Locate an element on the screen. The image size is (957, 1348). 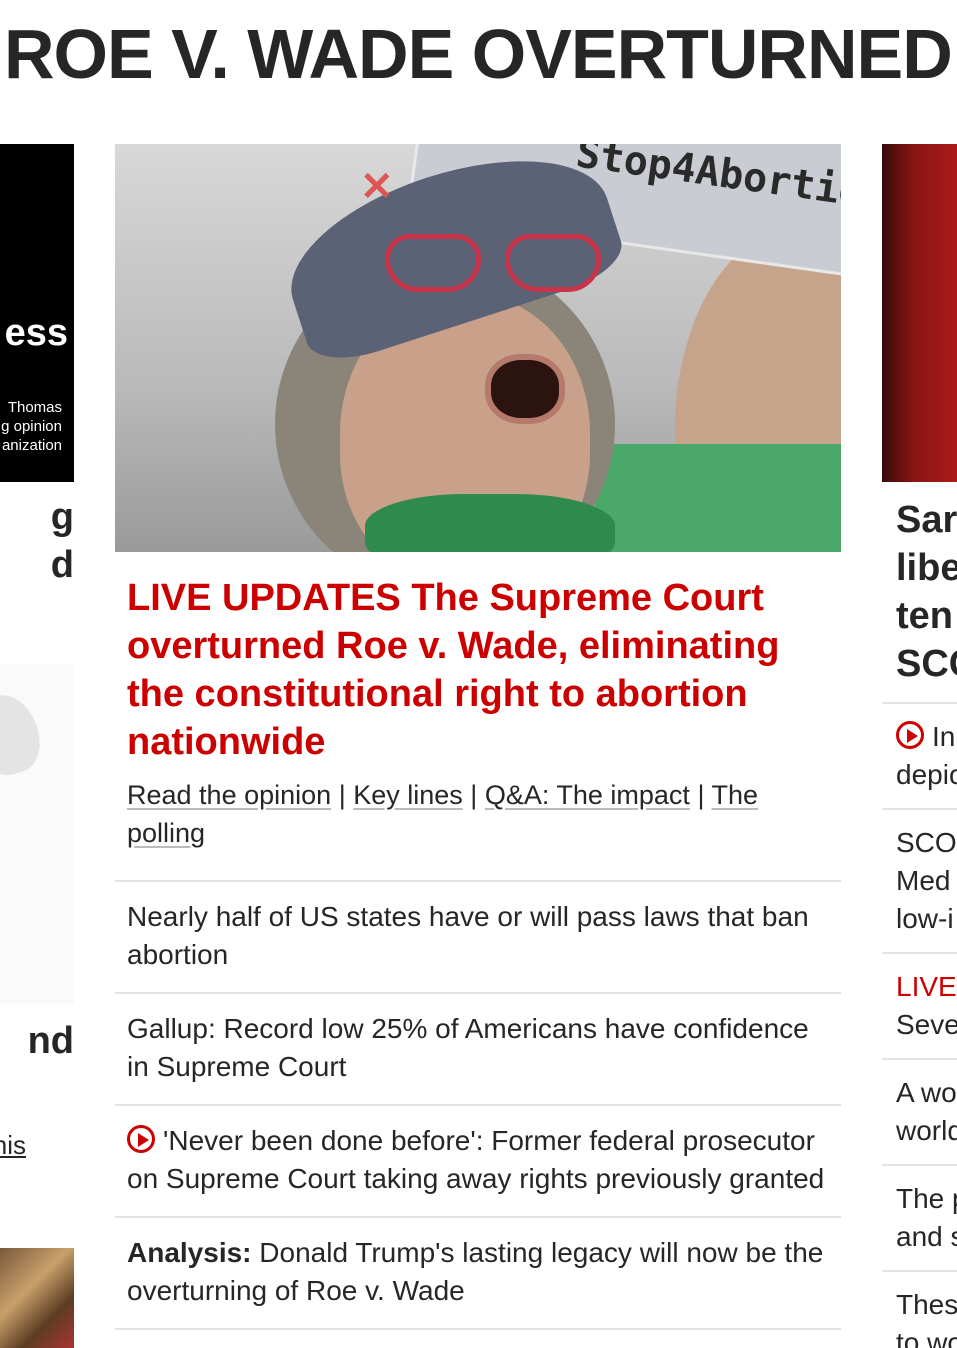
left-story-image: ess Thomas g opinion anization is located at coordinates (37, 313).